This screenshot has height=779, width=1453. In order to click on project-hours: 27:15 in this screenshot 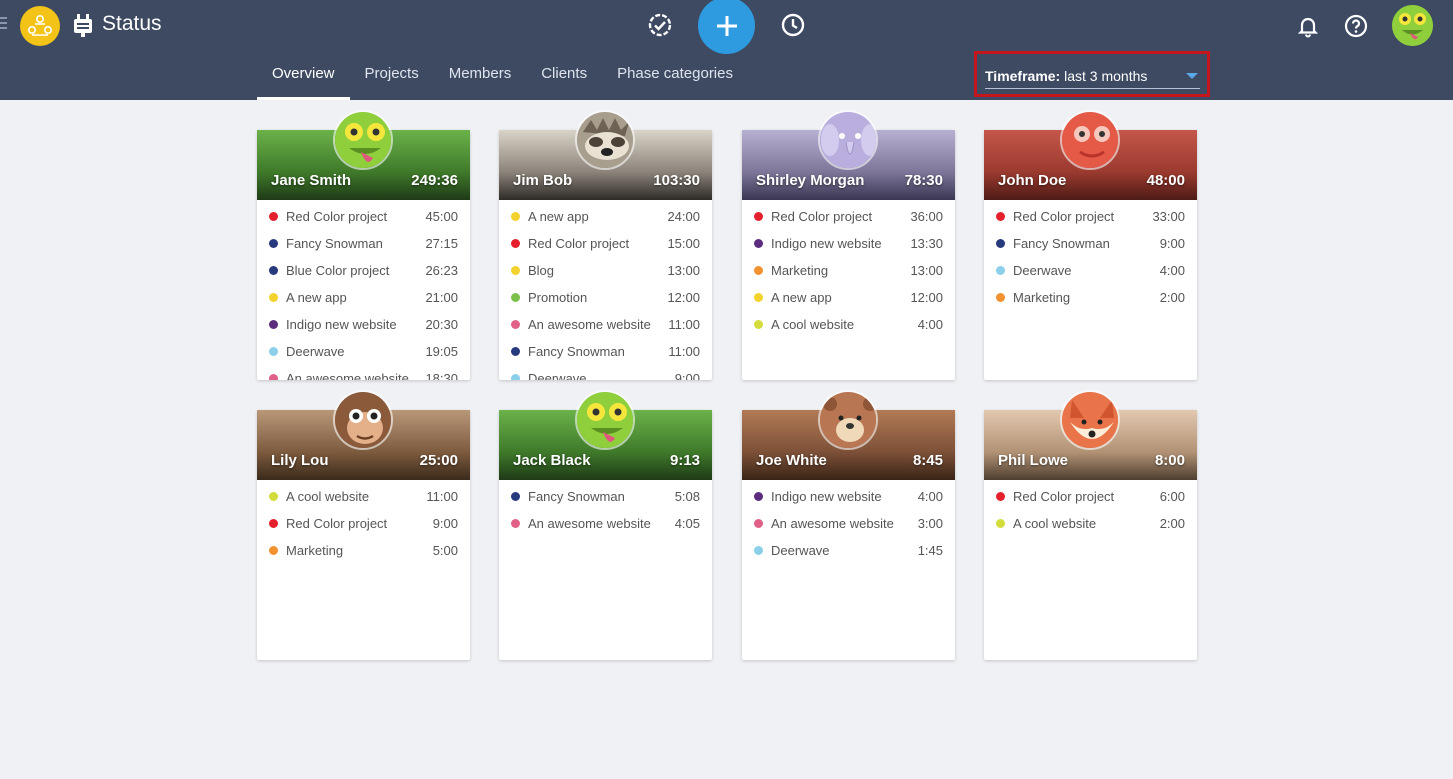, I will do `click(441, 243)`.